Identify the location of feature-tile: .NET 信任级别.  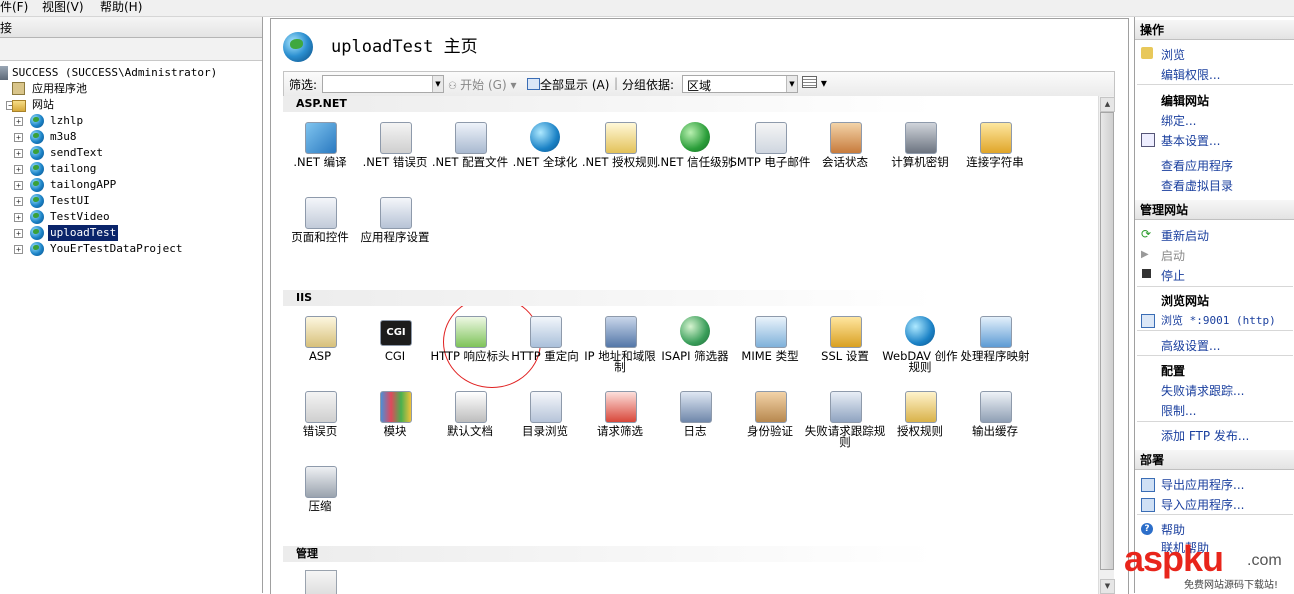
(695, 155).